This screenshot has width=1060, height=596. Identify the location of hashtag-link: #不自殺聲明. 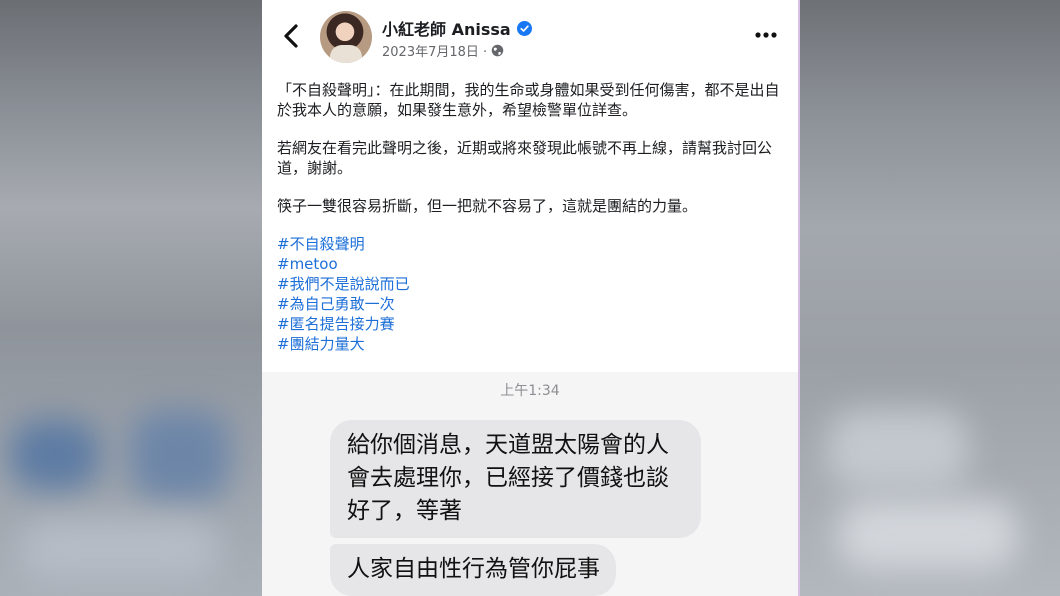
(532, 244).